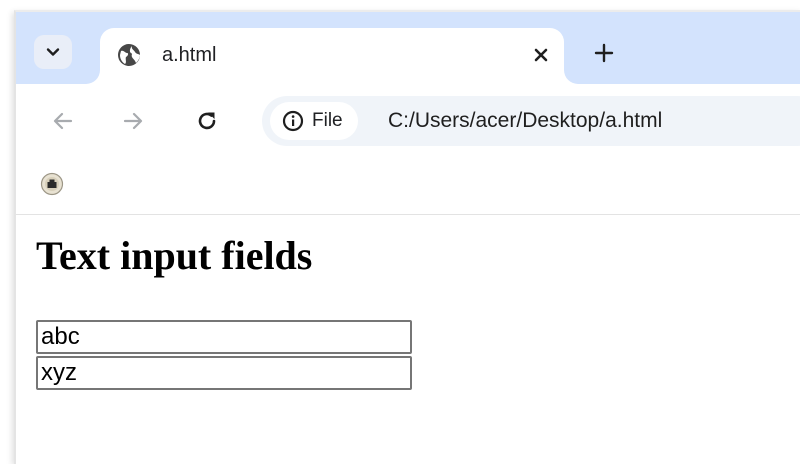 Image resolution: width=800 pixels, height=464 pixels. I want to click on close-icon, so click(541, 55).